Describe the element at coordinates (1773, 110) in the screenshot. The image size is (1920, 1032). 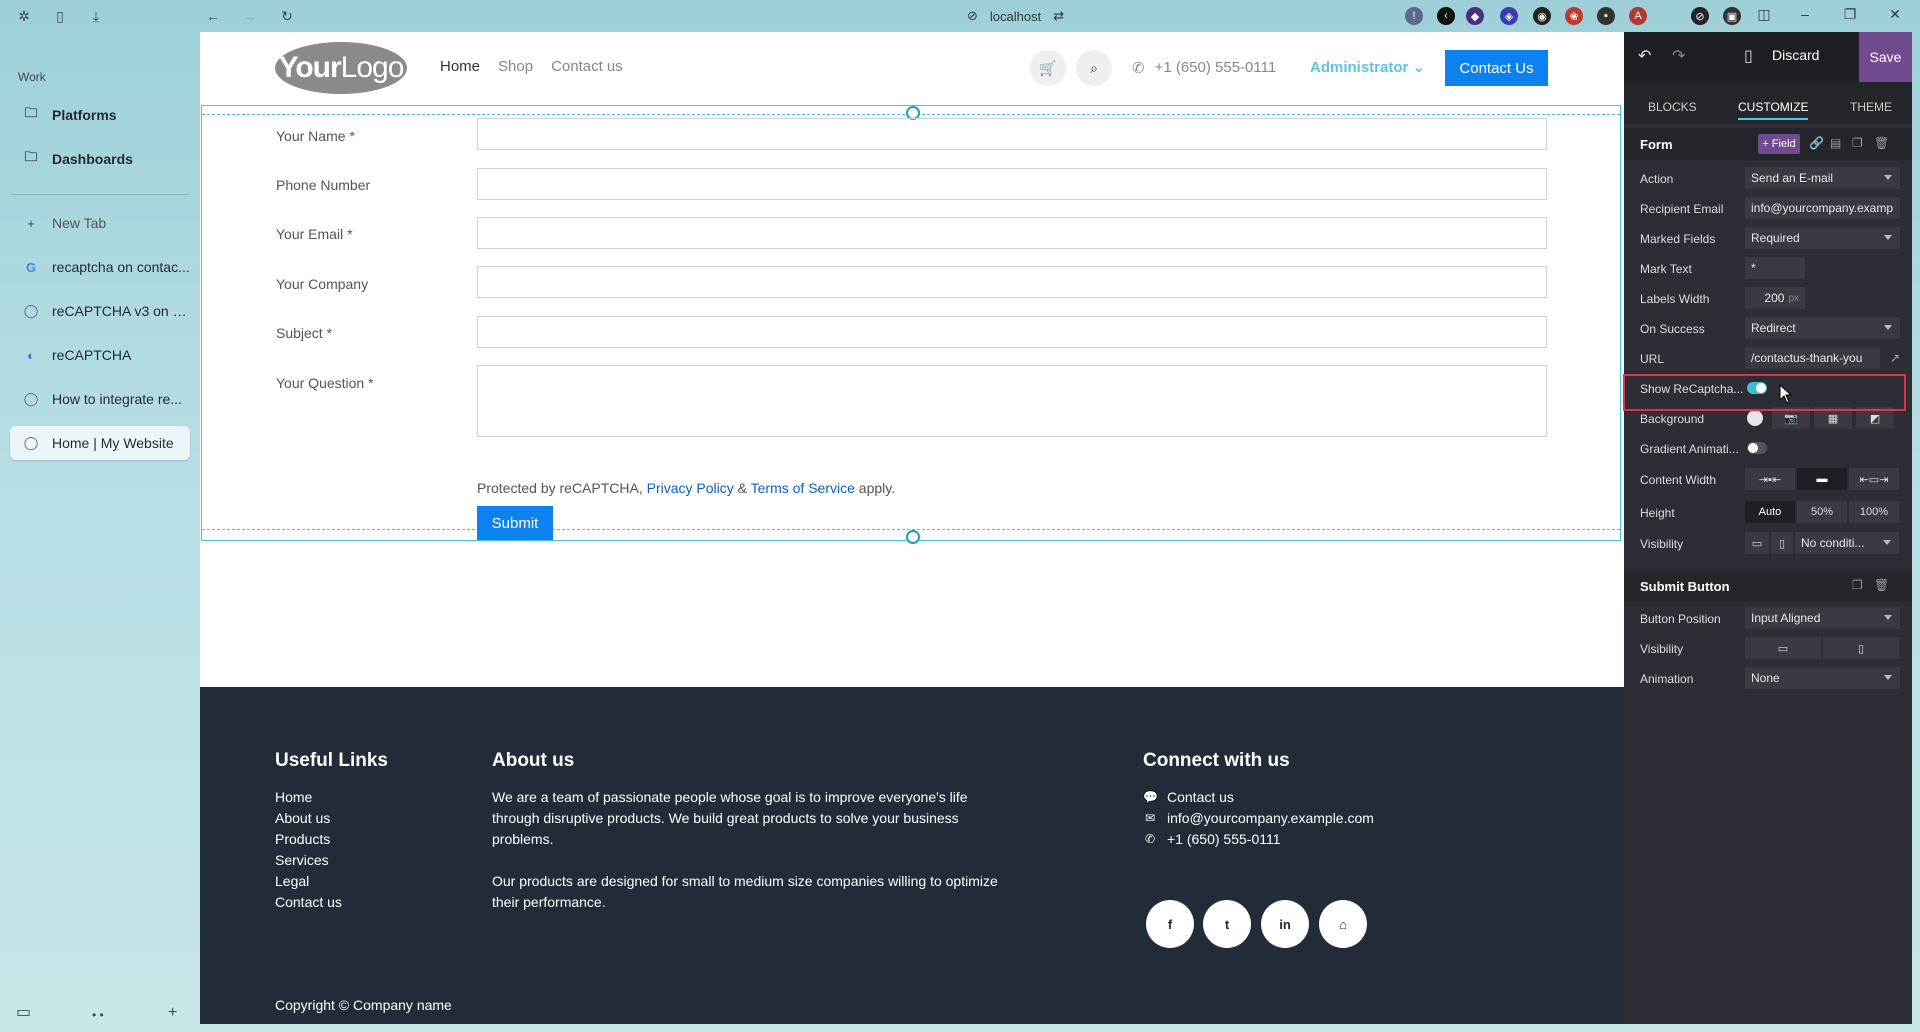
I see `tab-customize: CUSTOMIZE` at that location.